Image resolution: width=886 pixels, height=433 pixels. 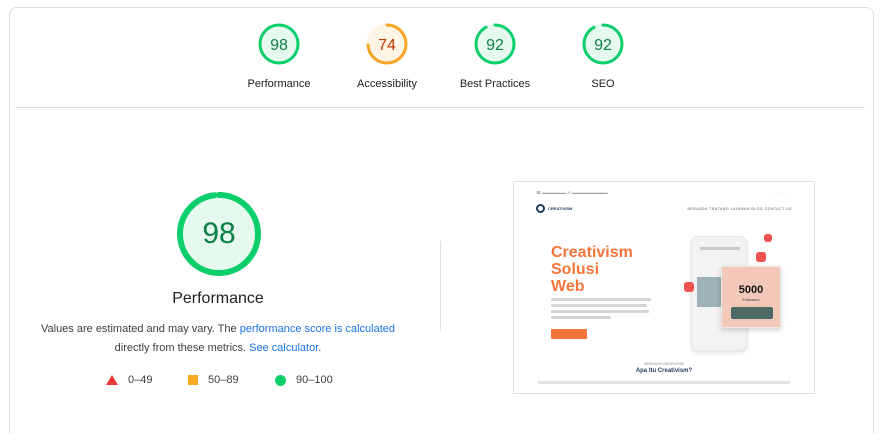 What do you see at coordinates (575, 269) in the screenshot?
I see `thumb-hero-line-2: Solusi` at bounding box center [575, 269].